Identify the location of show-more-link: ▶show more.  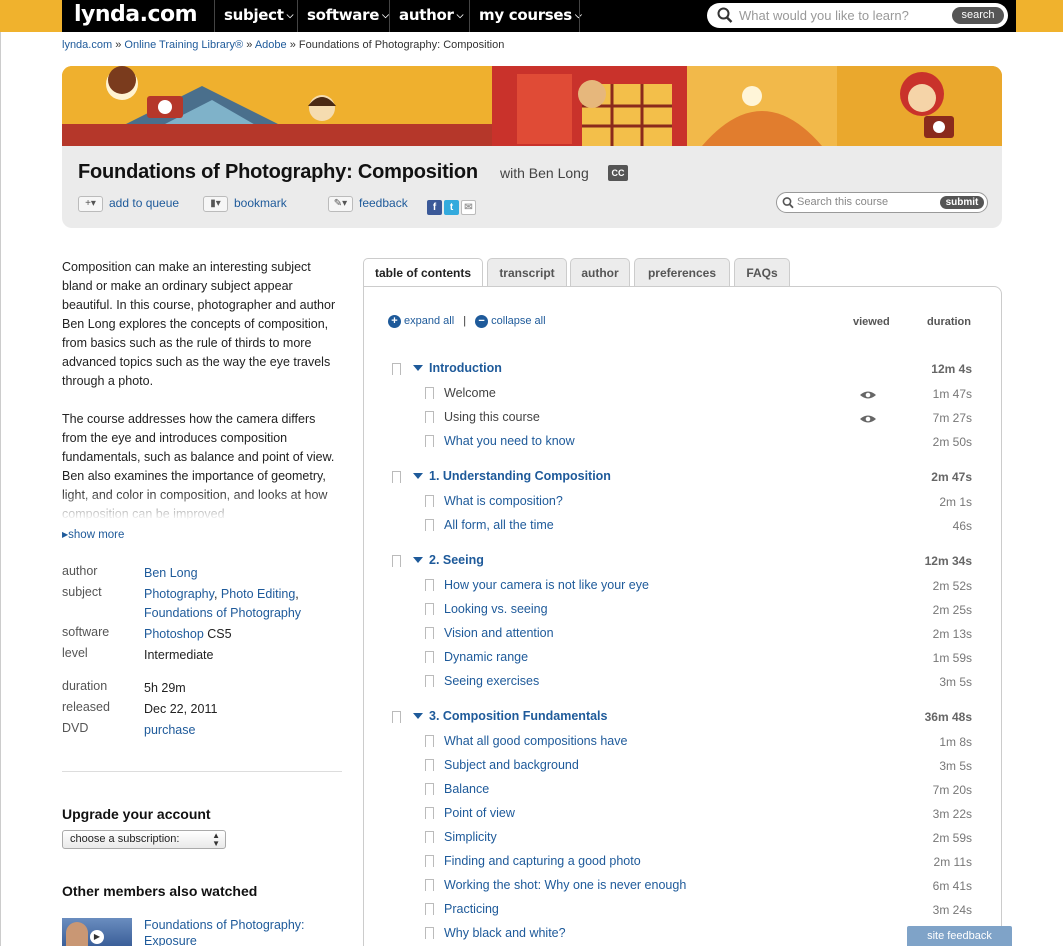
(93, 535).